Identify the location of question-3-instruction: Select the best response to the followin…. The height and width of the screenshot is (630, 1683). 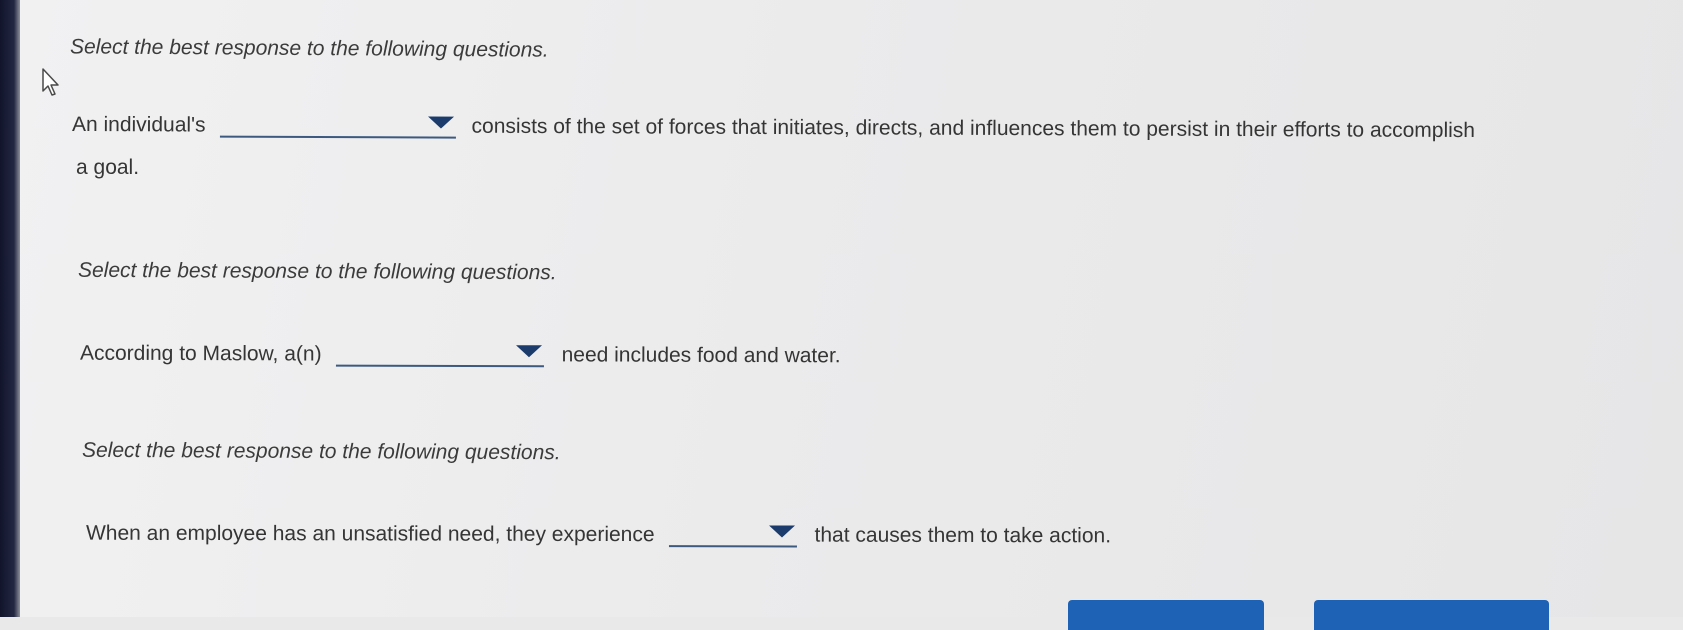
(321, 451).